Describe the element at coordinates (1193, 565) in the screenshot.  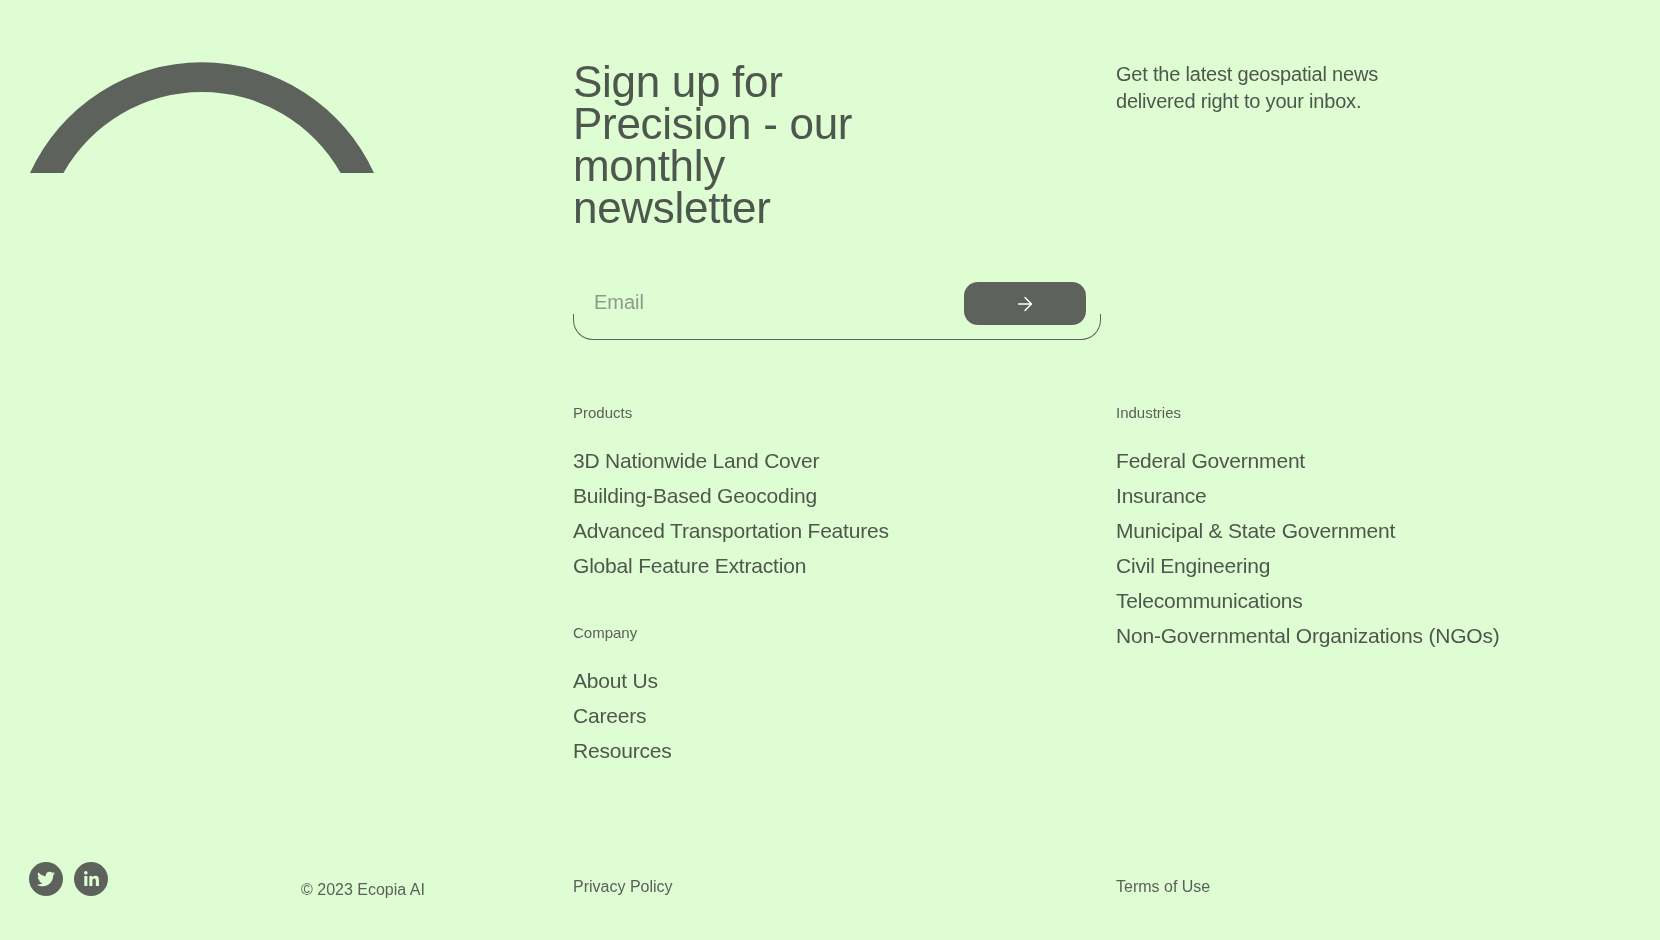
I see `nav-link: Civil Engineering` at that location.